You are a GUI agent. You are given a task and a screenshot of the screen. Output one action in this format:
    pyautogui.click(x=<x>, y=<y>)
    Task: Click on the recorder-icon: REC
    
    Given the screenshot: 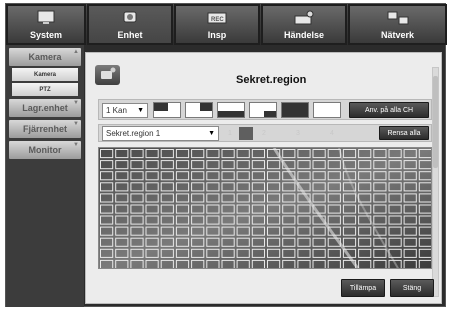 What is the action you would take?
    pyautogui.click(x=217, y=18)
    